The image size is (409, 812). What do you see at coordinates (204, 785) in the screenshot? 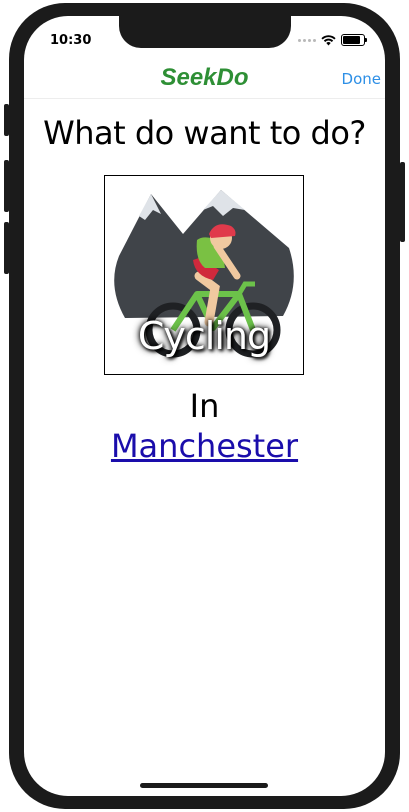
I see `home-indicator` at bounding box center [204, 785].